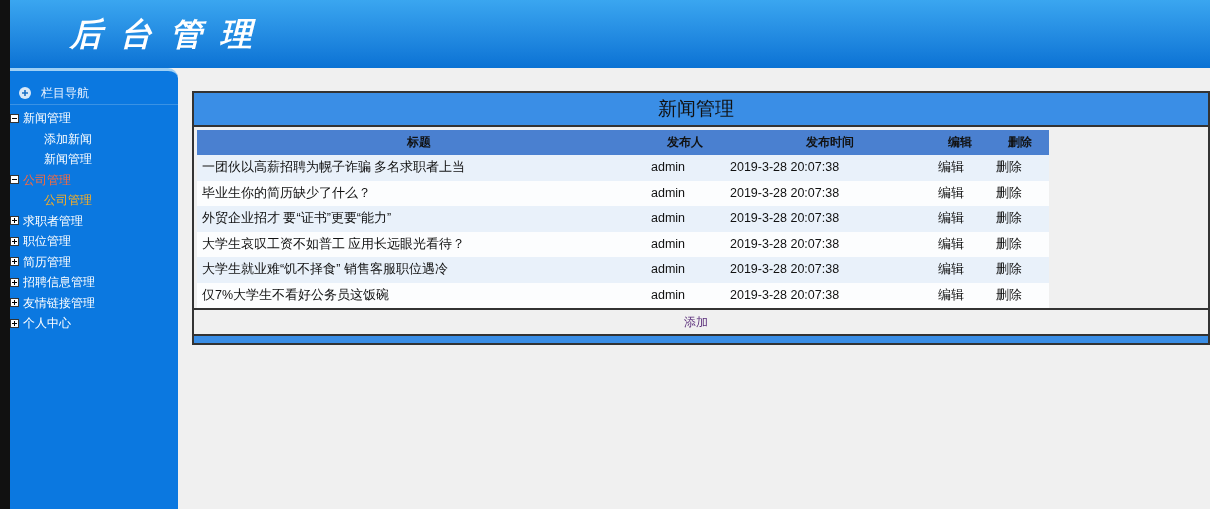 Image resolution: width=1210 pixels, height=509 pixels. I want to click on nav-subitem: 新闻管理, so click(68, 159).